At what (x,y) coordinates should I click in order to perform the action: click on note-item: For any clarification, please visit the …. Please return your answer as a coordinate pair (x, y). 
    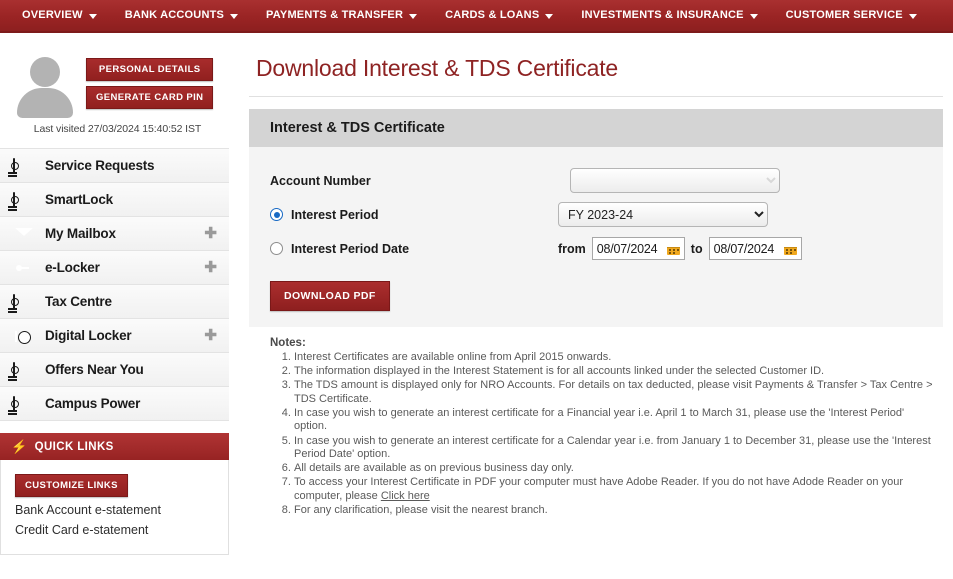
    Looking at the image, I should click on (614, 511).